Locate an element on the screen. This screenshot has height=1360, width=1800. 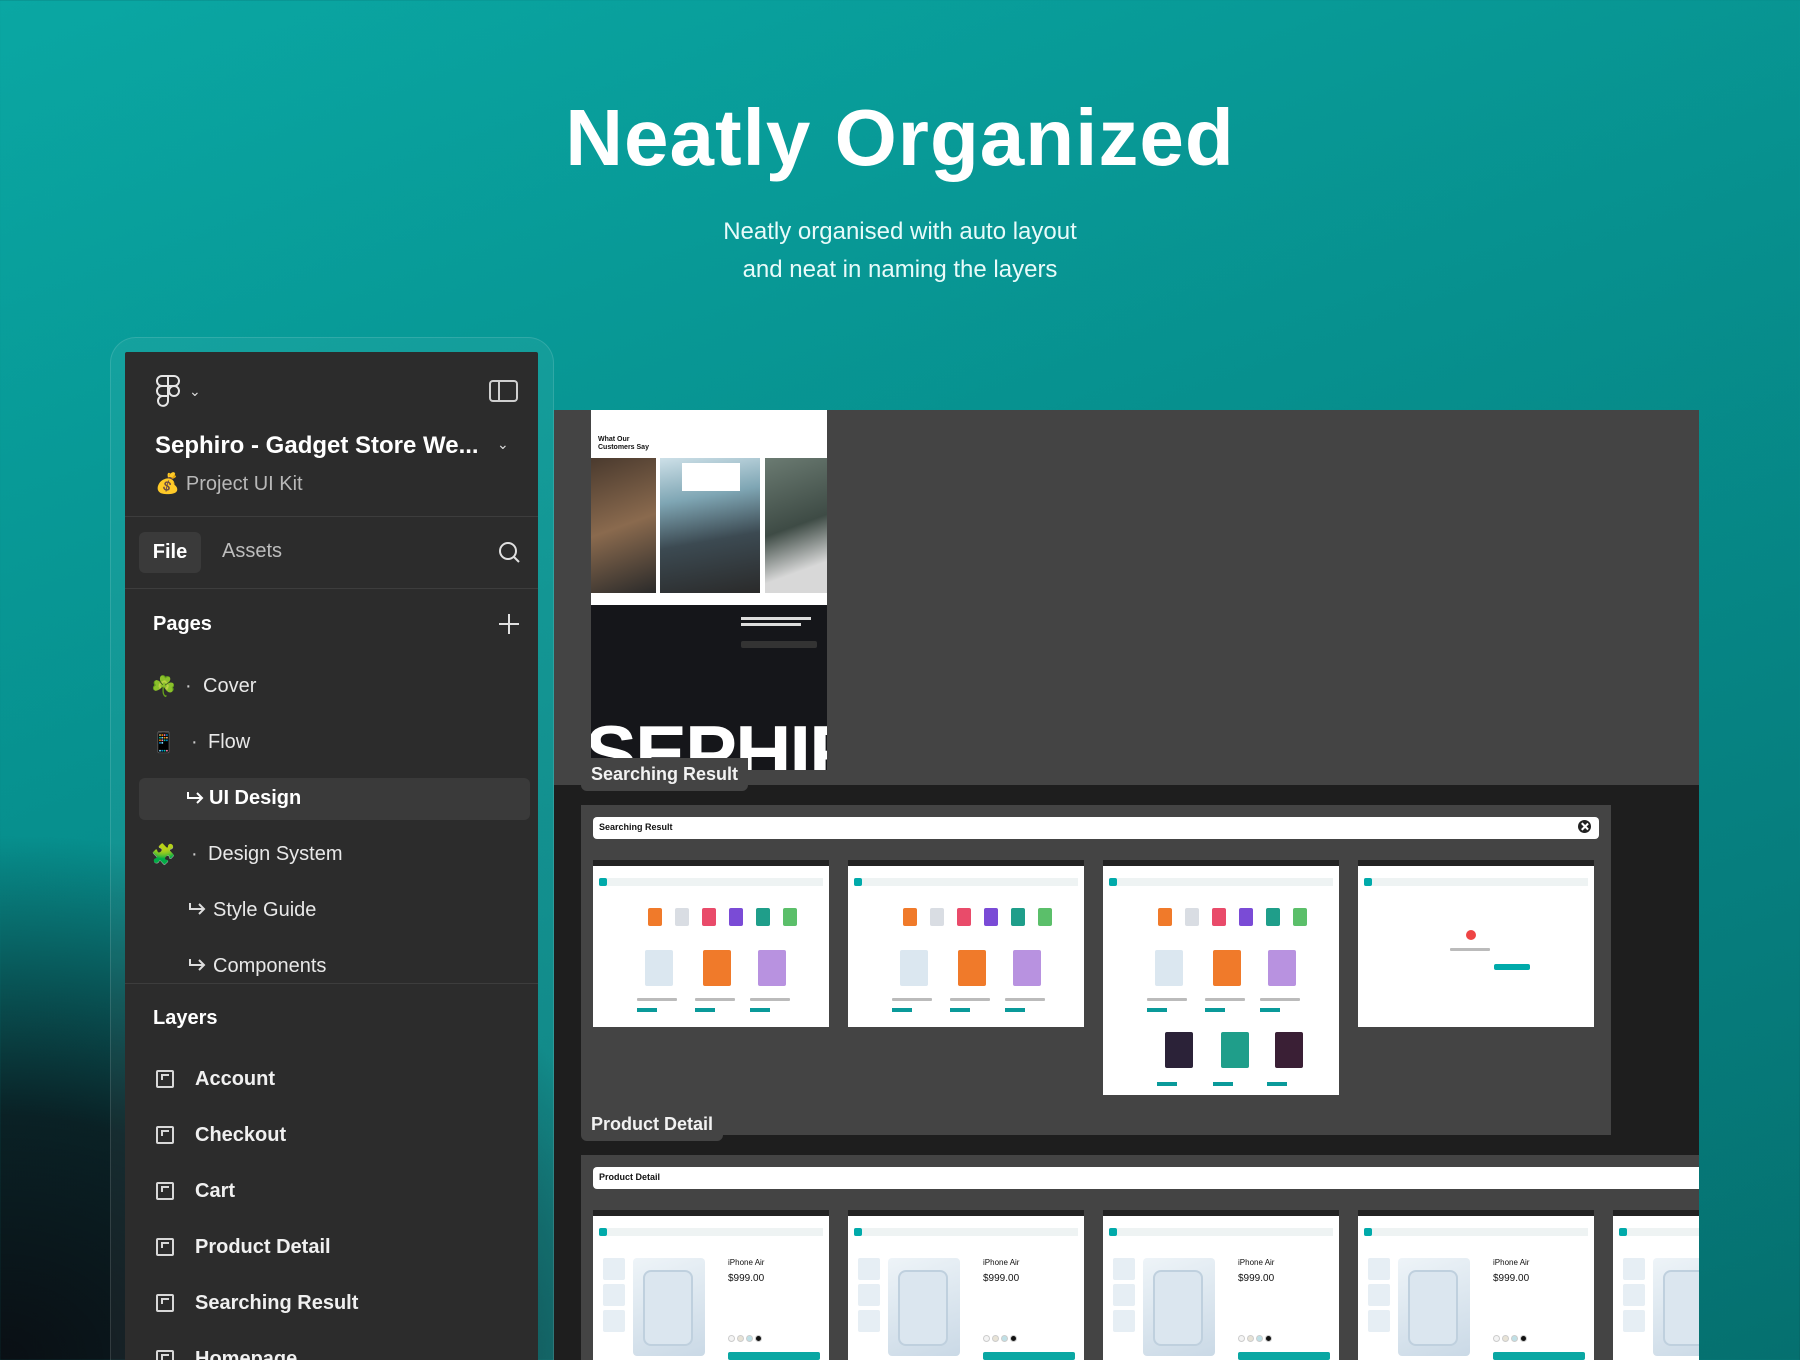
layer-item-label: Searching Result is located at coordinates (277, 1303).